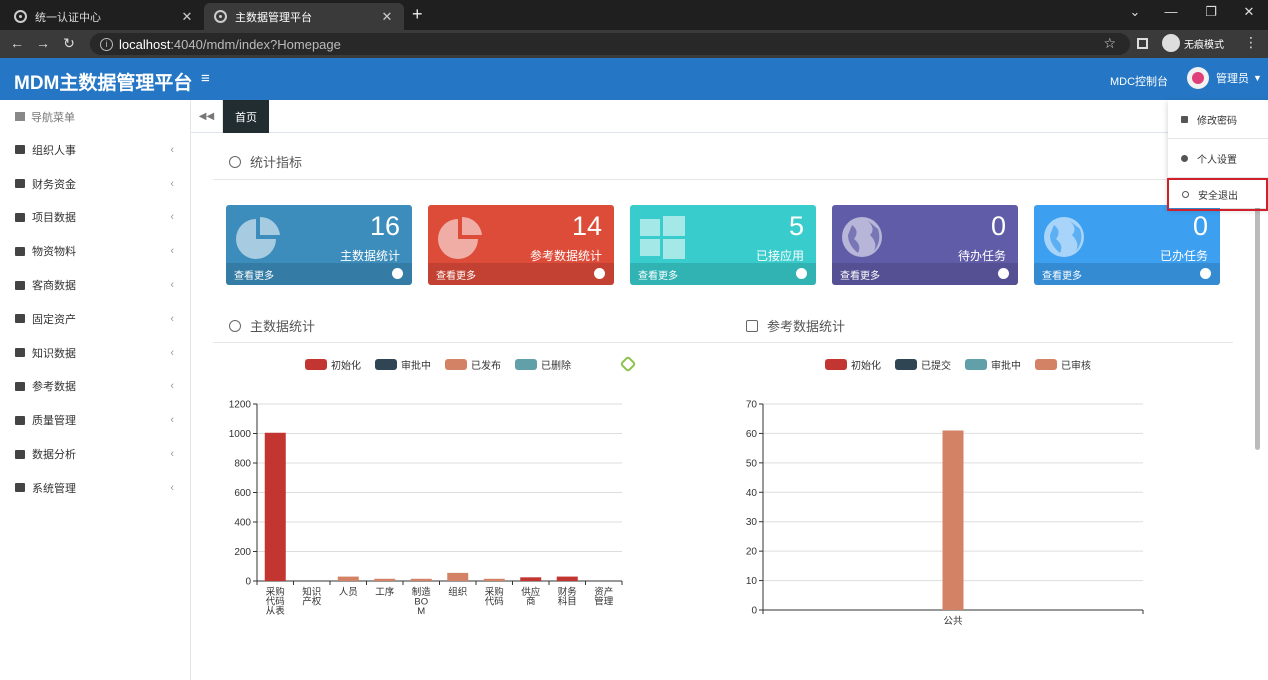 The width and height of the screenshot is (1268, 680). Describe the element at coordinates (752, 405) in the screenshot. I see `y-tick-label: 70` at that location.